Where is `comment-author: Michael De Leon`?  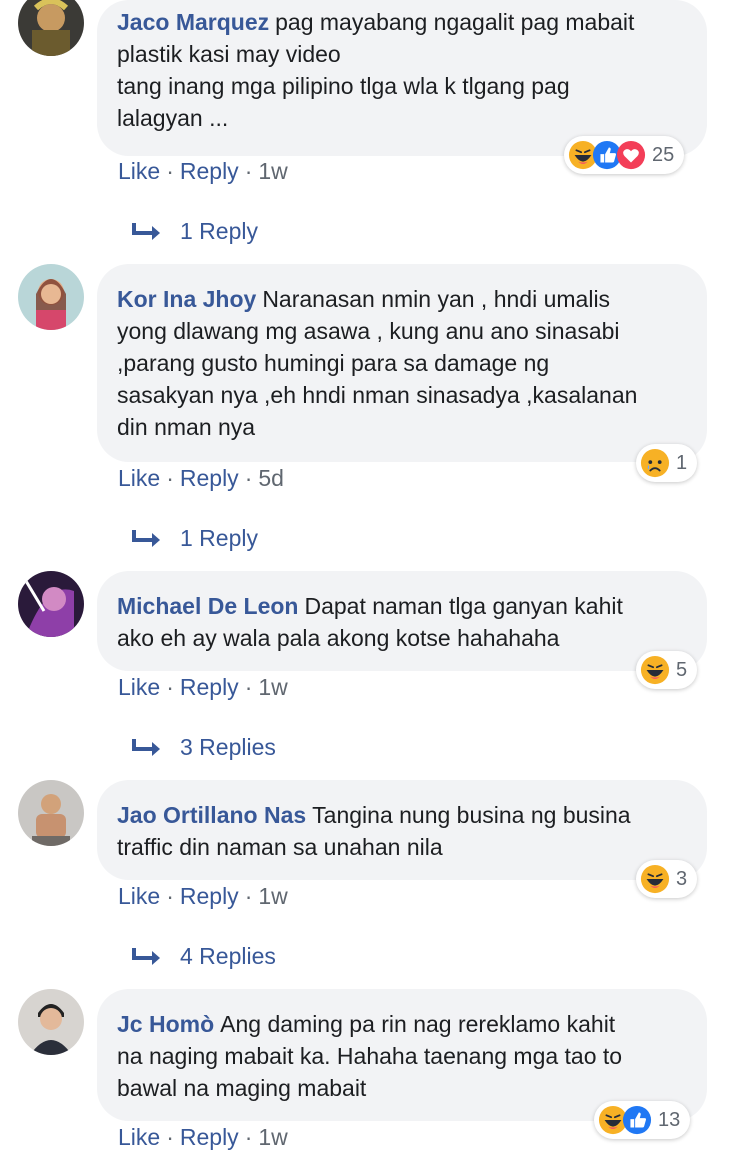 comment-author: Michael De Leon is located at coordinates (207, 606).